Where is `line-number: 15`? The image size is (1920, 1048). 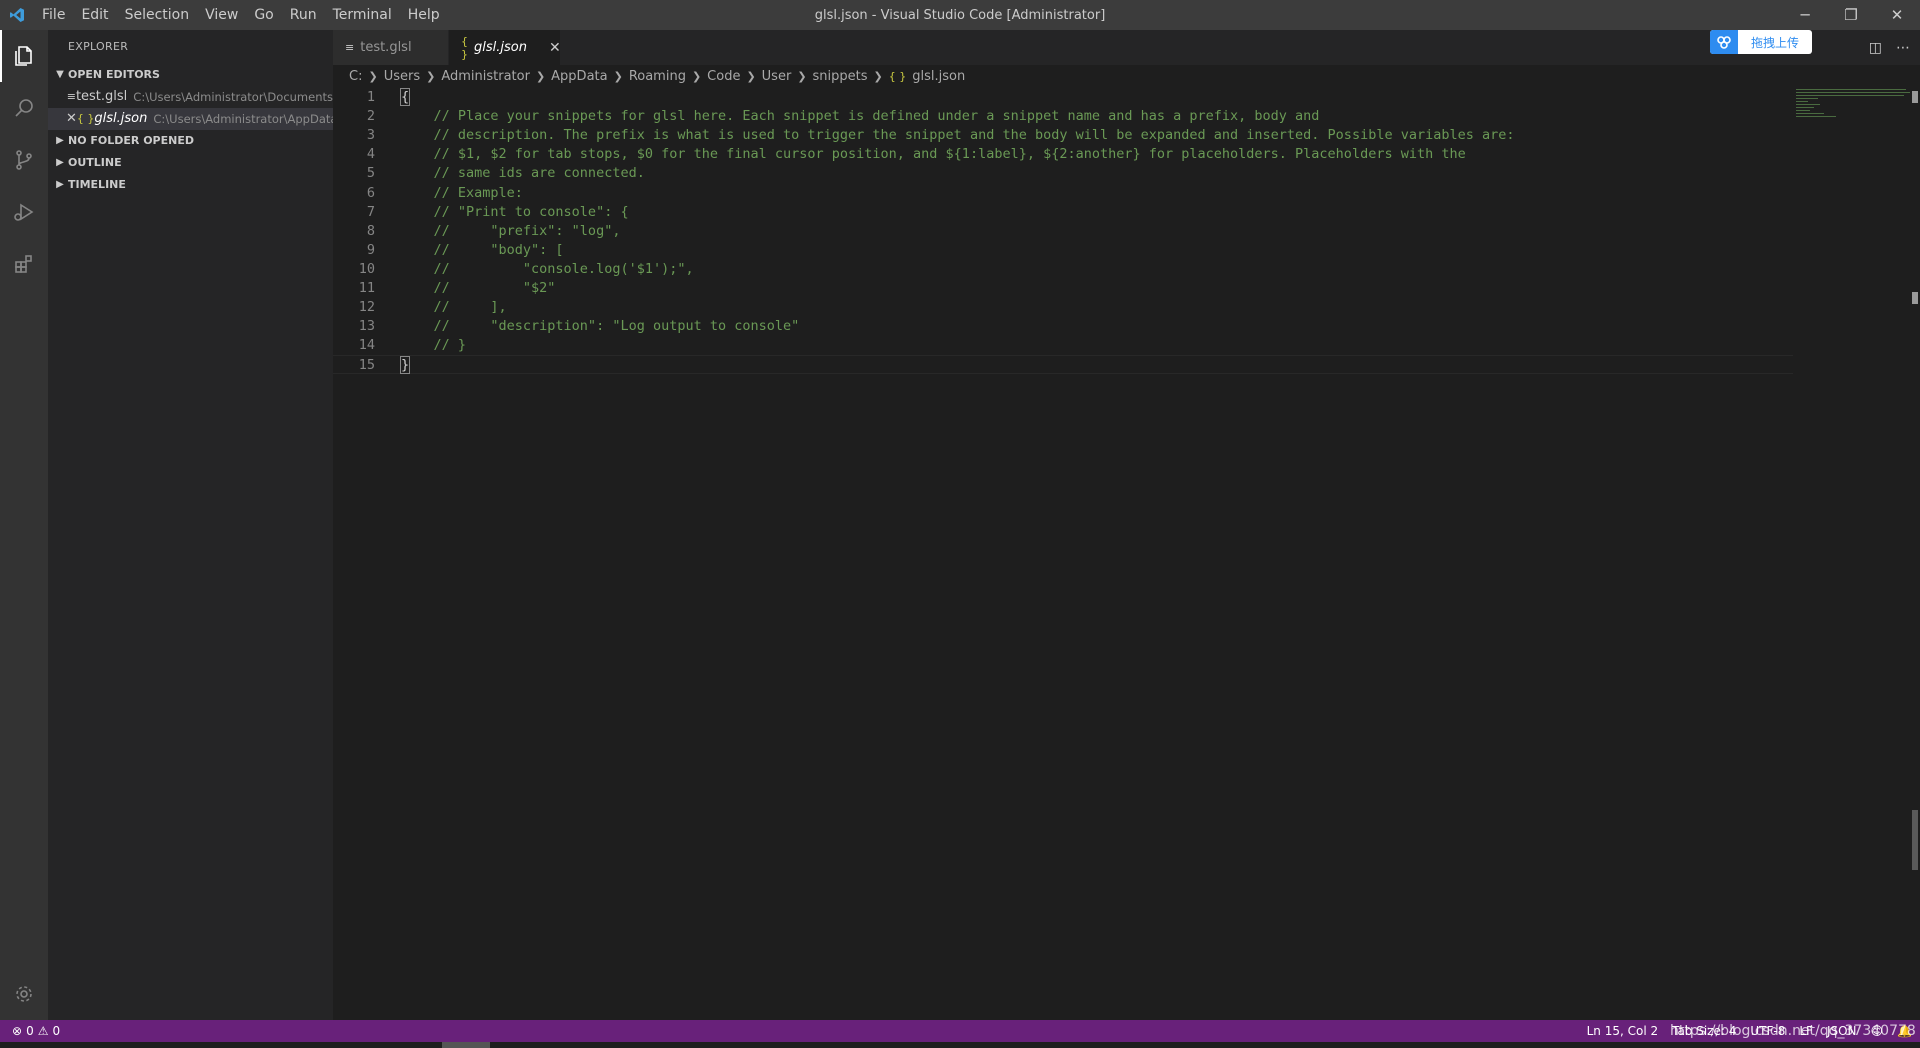 line-number: 15 is located at coordinates (366, 365).